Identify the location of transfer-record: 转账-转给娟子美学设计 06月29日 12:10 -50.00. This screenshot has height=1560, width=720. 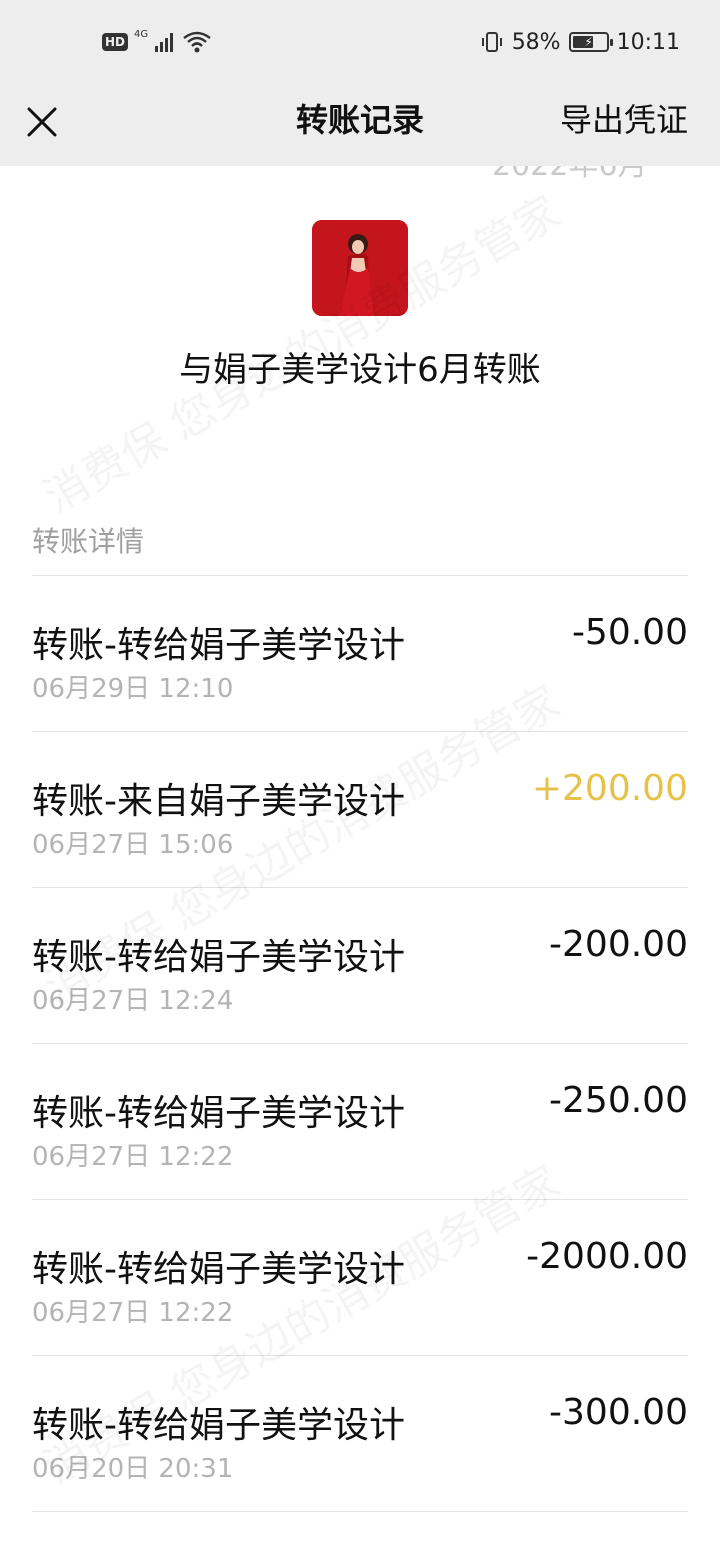
(360, 653).